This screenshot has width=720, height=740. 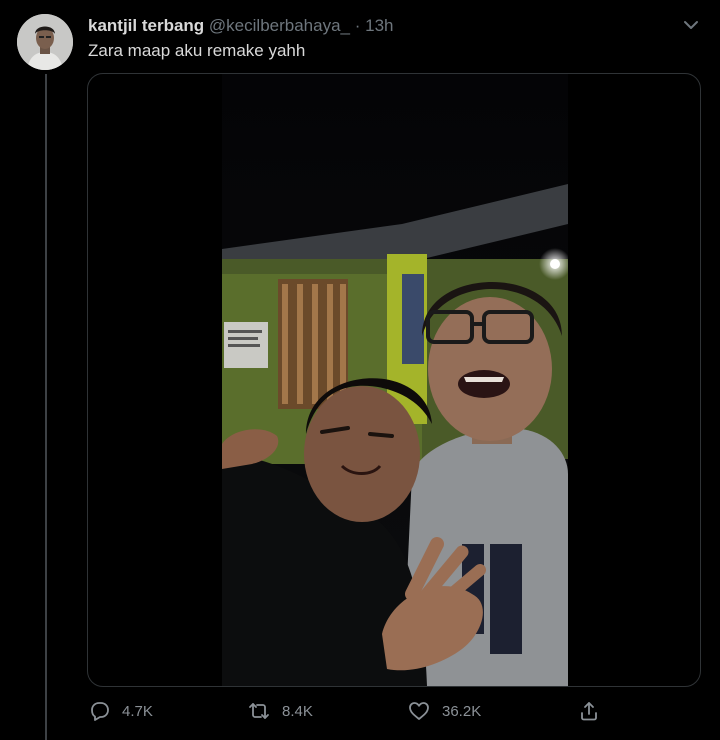 What do you see at coordinates (462, 711) in the screenshot?
I see `like-count: 36.2K` at bounding box center [462, 711].